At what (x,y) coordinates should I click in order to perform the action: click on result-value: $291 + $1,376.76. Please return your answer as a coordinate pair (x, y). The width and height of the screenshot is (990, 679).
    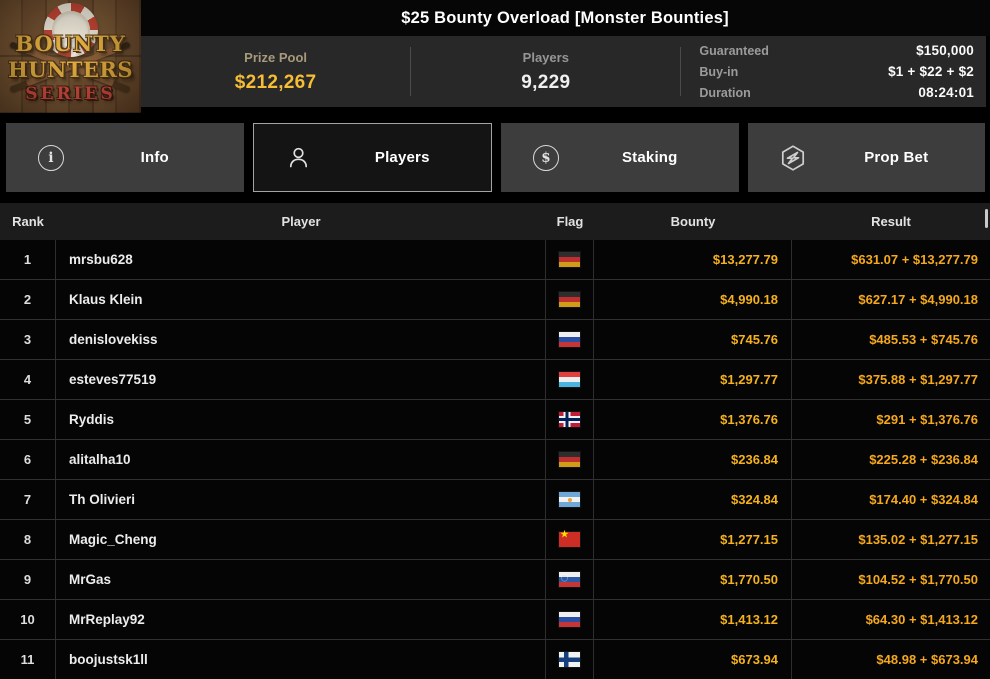
    Looking at the image, I should click on (927, 419).